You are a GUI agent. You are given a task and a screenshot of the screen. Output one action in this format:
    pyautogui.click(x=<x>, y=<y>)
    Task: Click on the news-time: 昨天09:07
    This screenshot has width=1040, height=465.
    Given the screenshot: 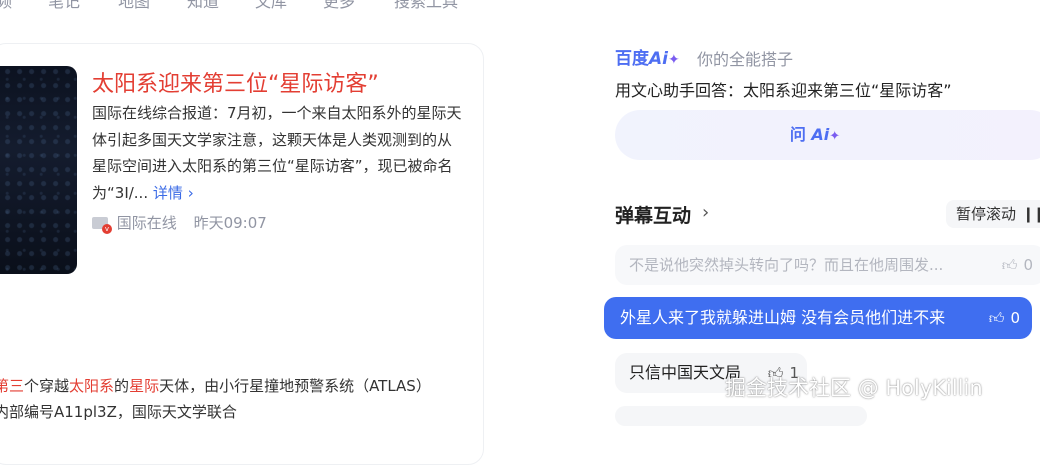 What is the action you would take?
    pyautogui.click(x=230, y=223)
    